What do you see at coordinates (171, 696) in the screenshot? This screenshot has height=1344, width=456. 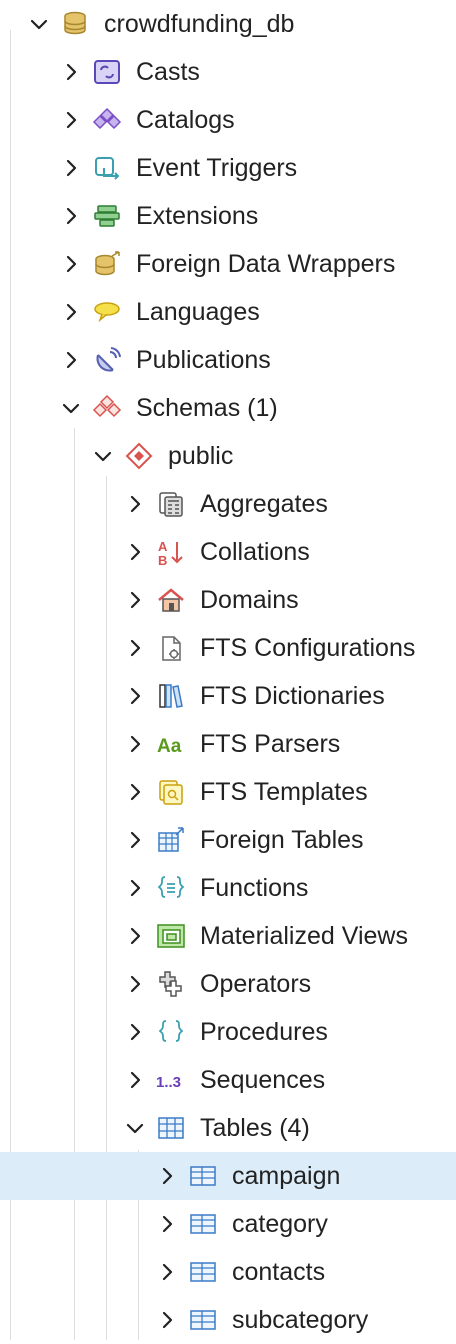 I see `fts-dictionaries-icon` at bounding box center [171, 696].